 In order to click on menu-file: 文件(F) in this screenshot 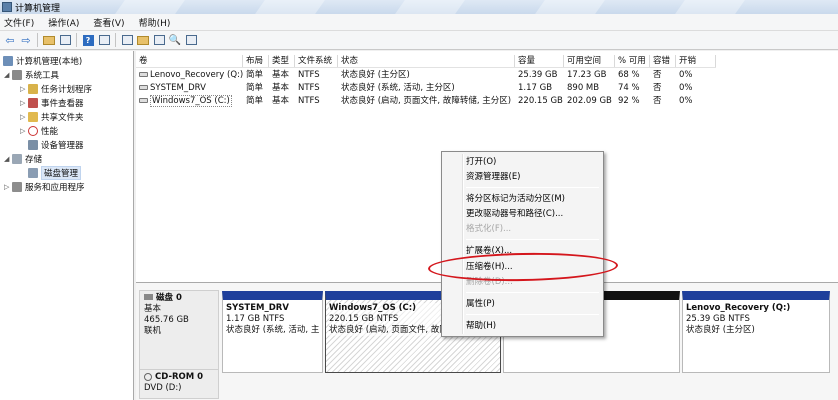, I will do `click(19, 22)`.